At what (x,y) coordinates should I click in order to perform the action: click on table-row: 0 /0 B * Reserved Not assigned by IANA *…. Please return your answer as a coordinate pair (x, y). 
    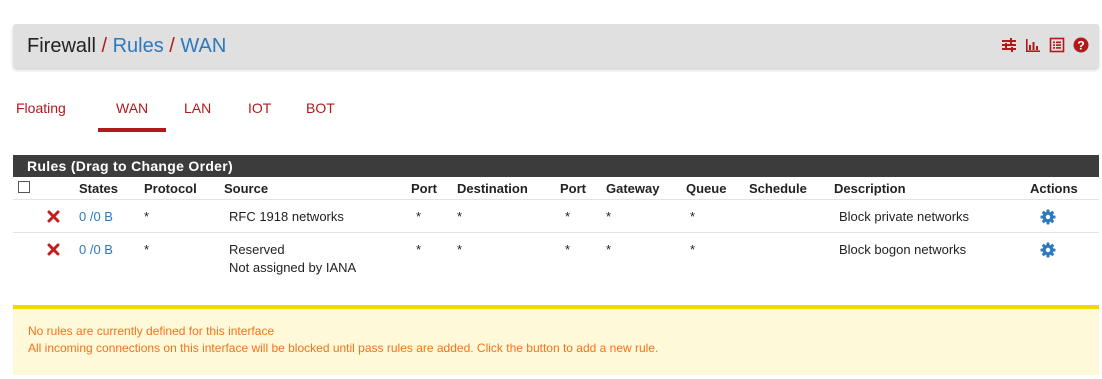
    Looking at the image, I should click on (556, 257).